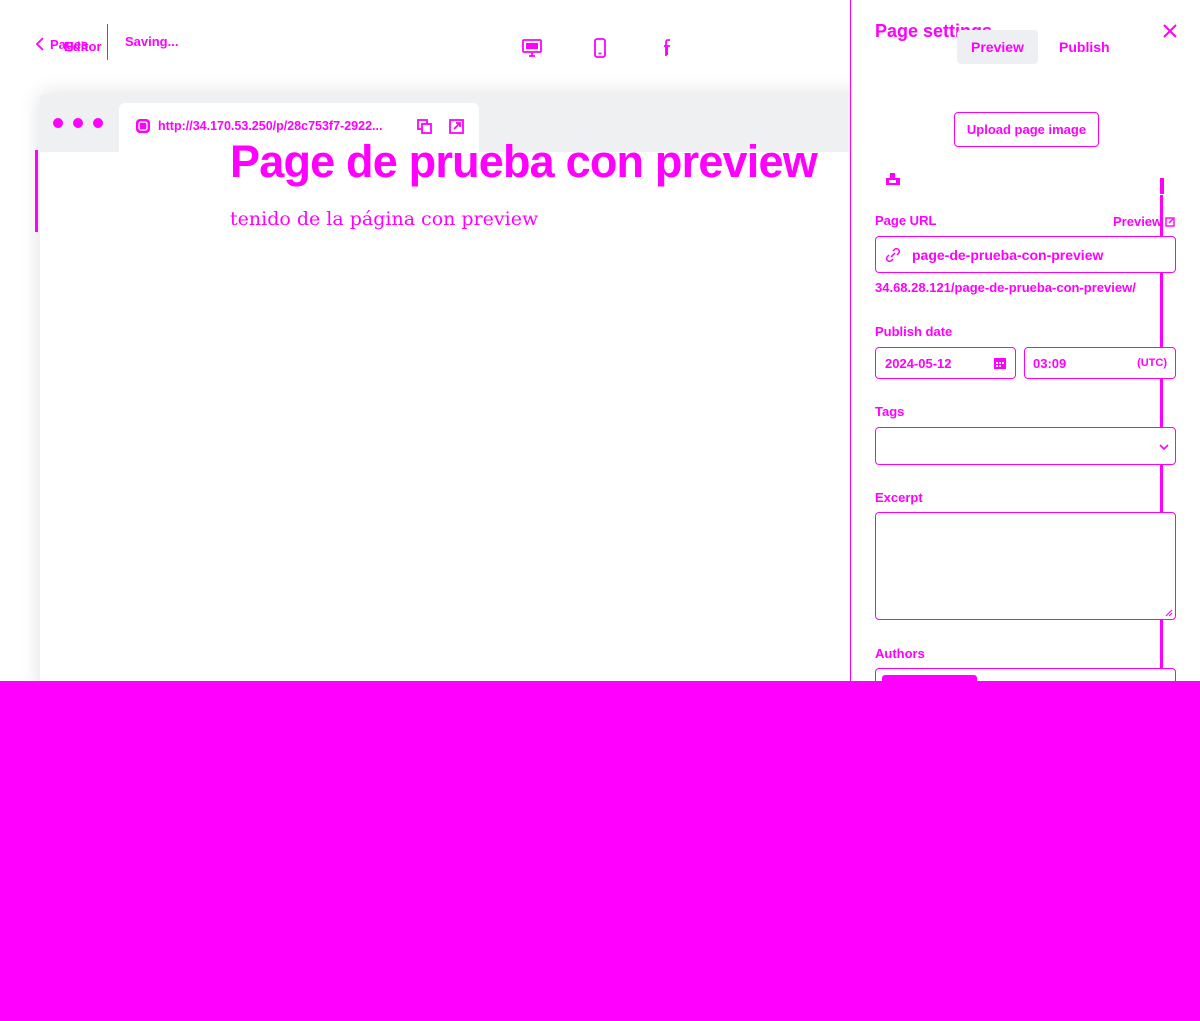  What do you see at coordinates (914, 331) in the screenshot?
I see `publish-date-label: Publish date` at bounding box center [914, 331].